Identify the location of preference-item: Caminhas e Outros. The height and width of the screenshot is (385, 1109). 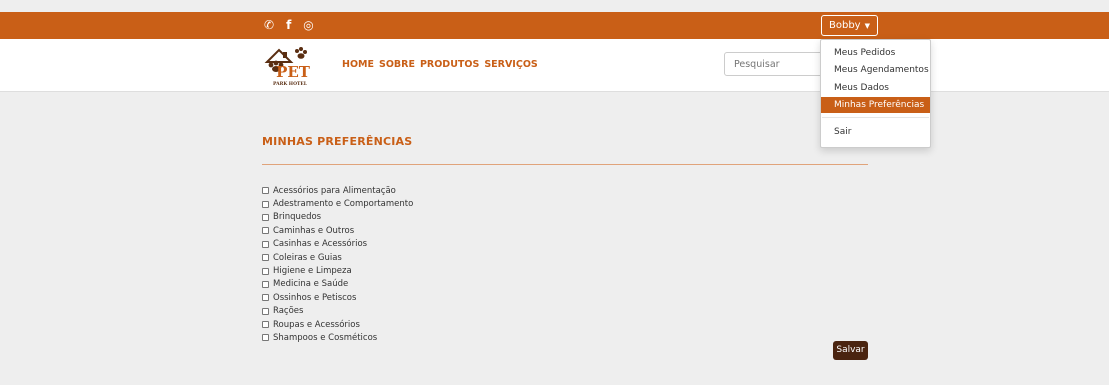
(337, 230).